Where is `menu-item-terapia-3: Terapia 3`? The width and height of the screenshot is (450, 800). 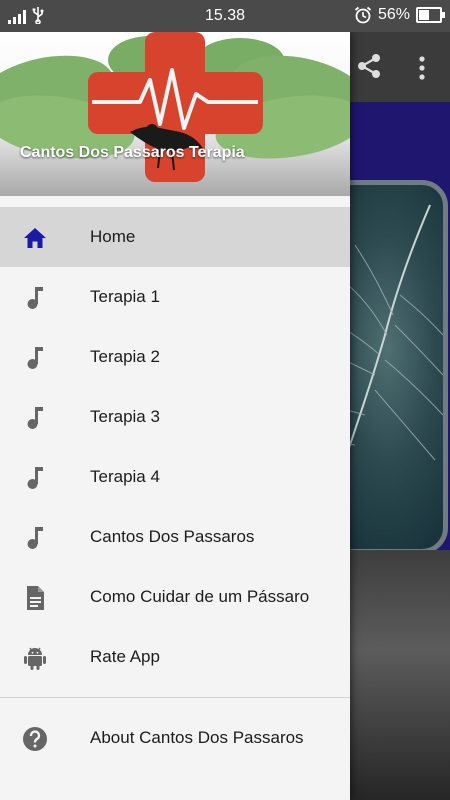
menu-item-terapia-3: Terapia 3 is located at coordinates (175, 417).